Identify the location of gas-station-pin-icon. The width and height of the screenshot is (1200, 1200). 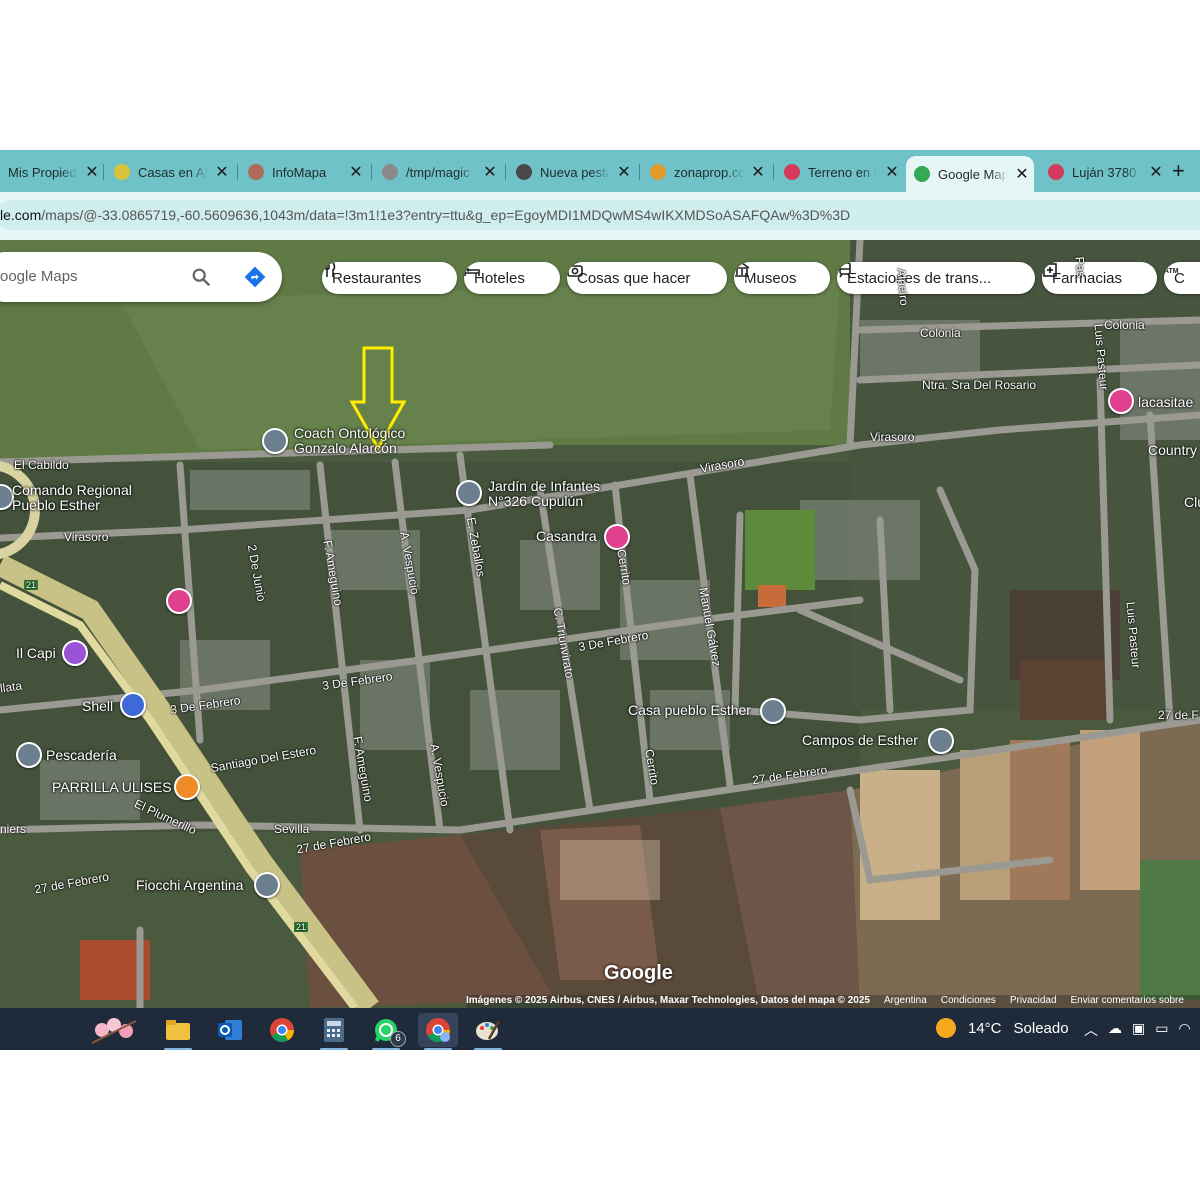
(133, 705).